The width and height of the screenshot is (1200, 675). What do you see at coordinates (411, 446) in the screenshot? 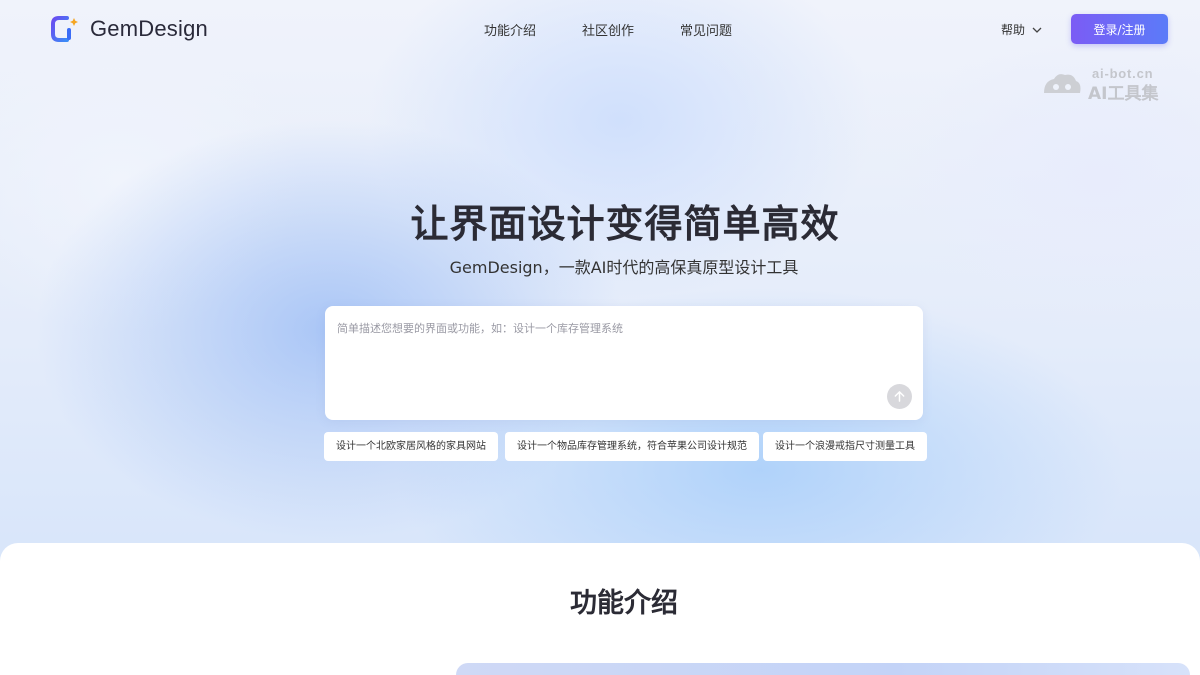
I see `suggestion-chip: 设计一个北欧家居风格的家具网站` at bounding box center [411, 446].